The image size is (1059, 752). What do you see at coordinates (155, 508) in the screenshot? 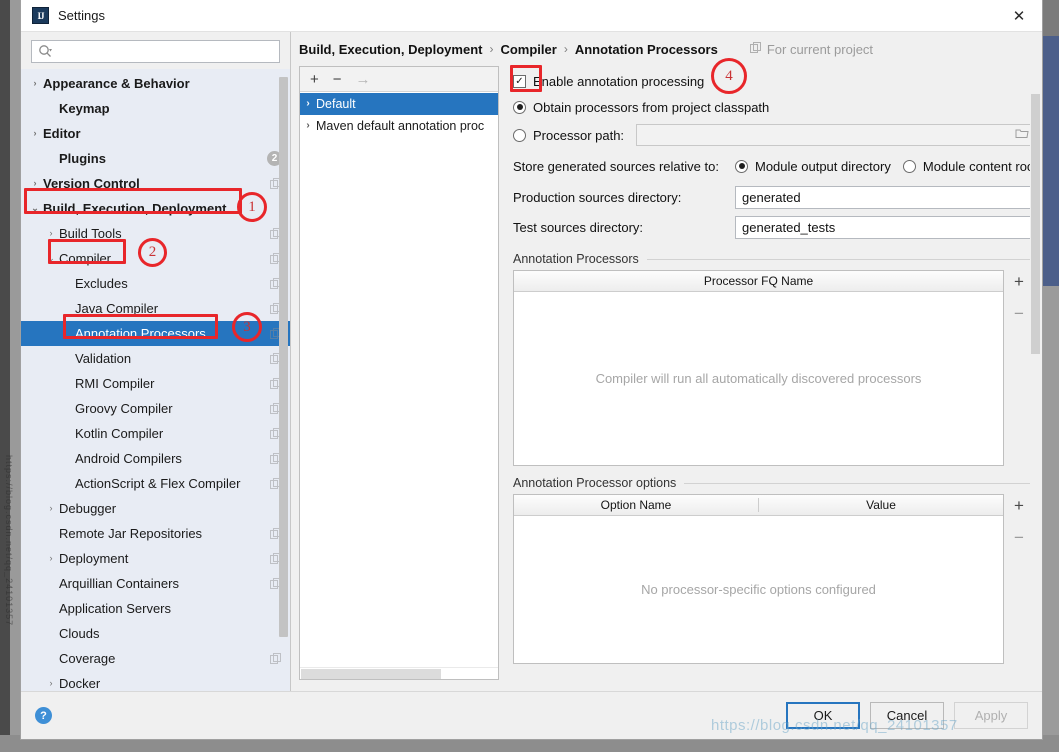
I see `sidebar-item-debugger: › Debugger` at bounding box center [155, 508].